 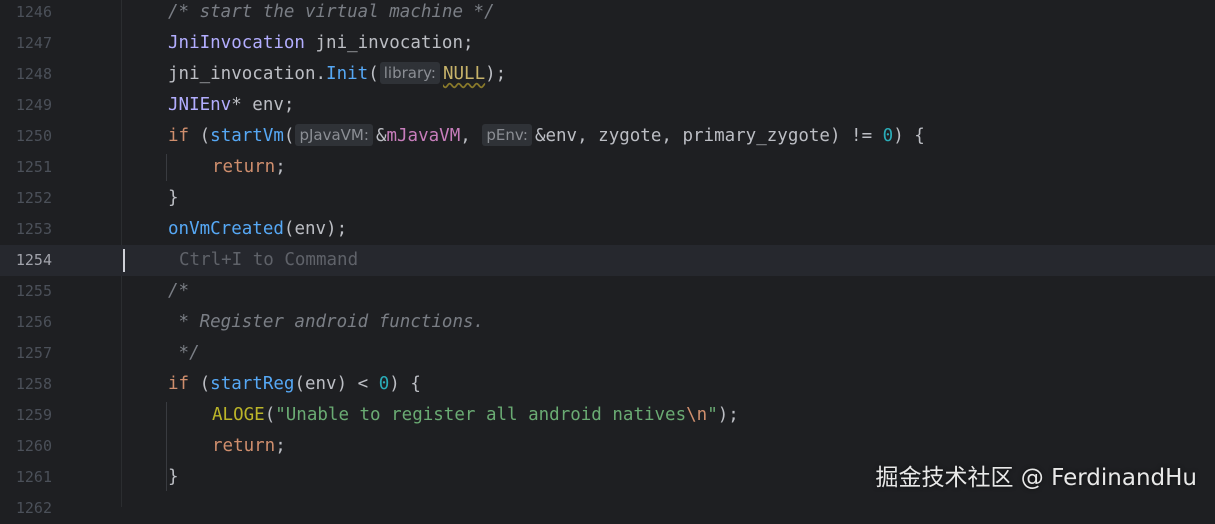 I want to click on line-number: 1246, so click(x=33, y=12).